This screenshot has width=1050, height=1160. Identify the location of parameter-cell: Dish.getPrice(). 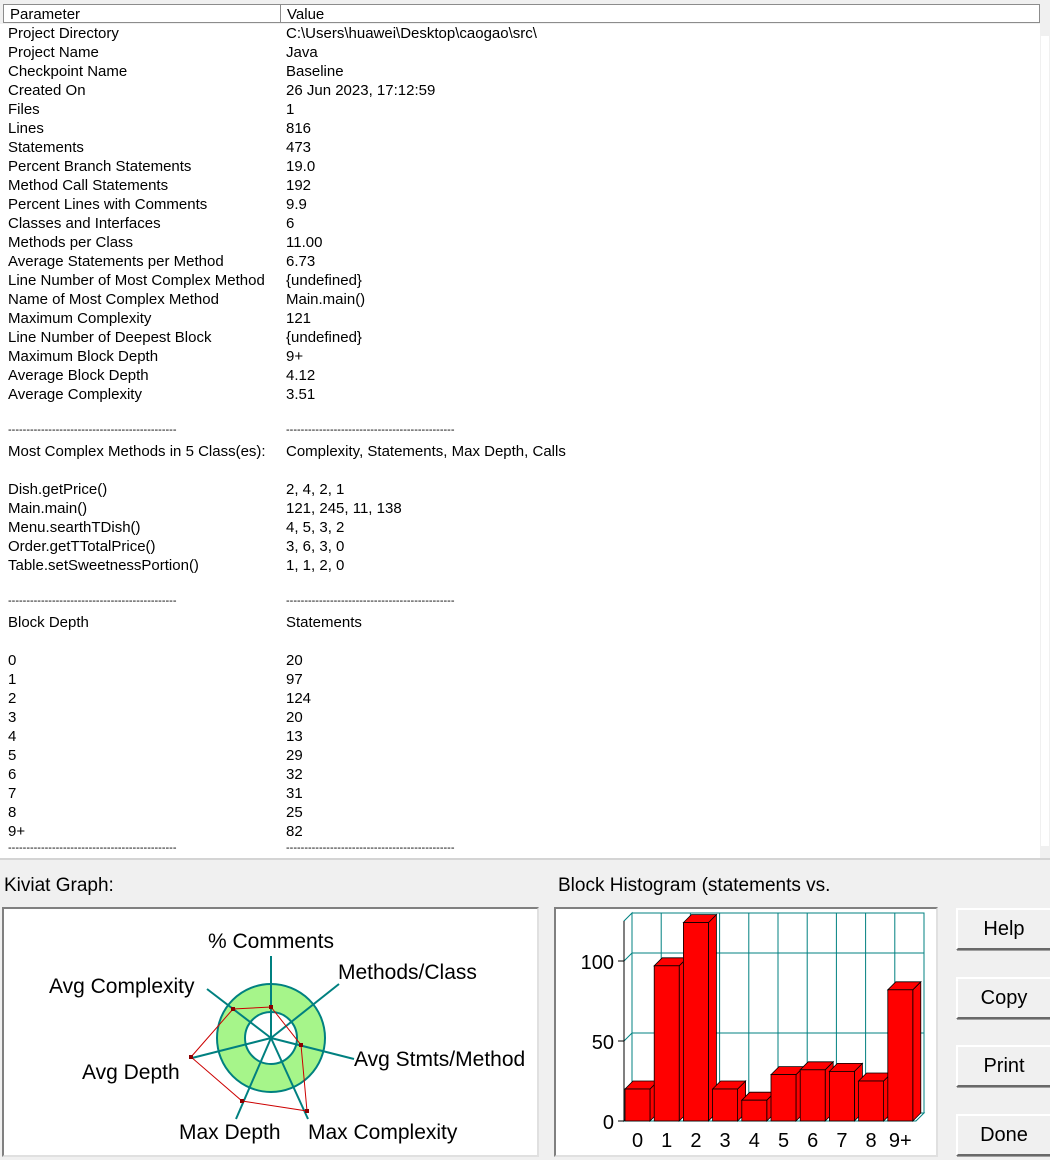
(58, 489).